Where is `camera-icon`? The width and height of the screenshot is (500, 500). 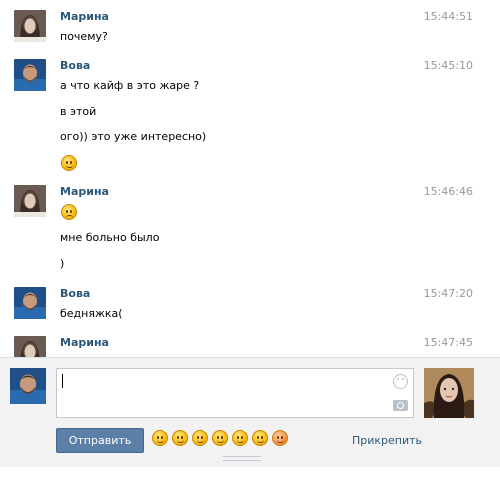
camera-icon is located at coordinates (400, 405).